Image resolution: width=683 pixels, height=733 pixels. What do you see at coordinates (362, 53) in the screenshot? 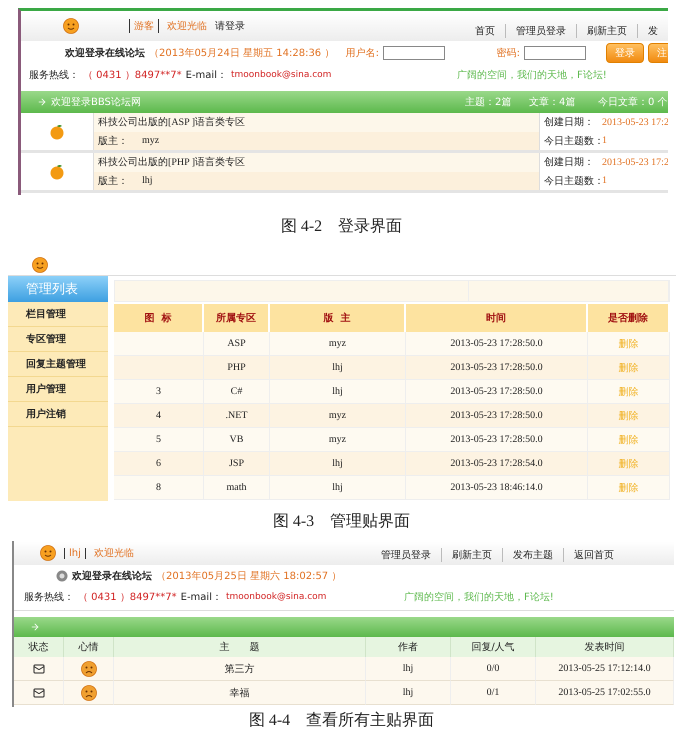
I see `username-label: 用户名:` at bounding box center [362, 53].